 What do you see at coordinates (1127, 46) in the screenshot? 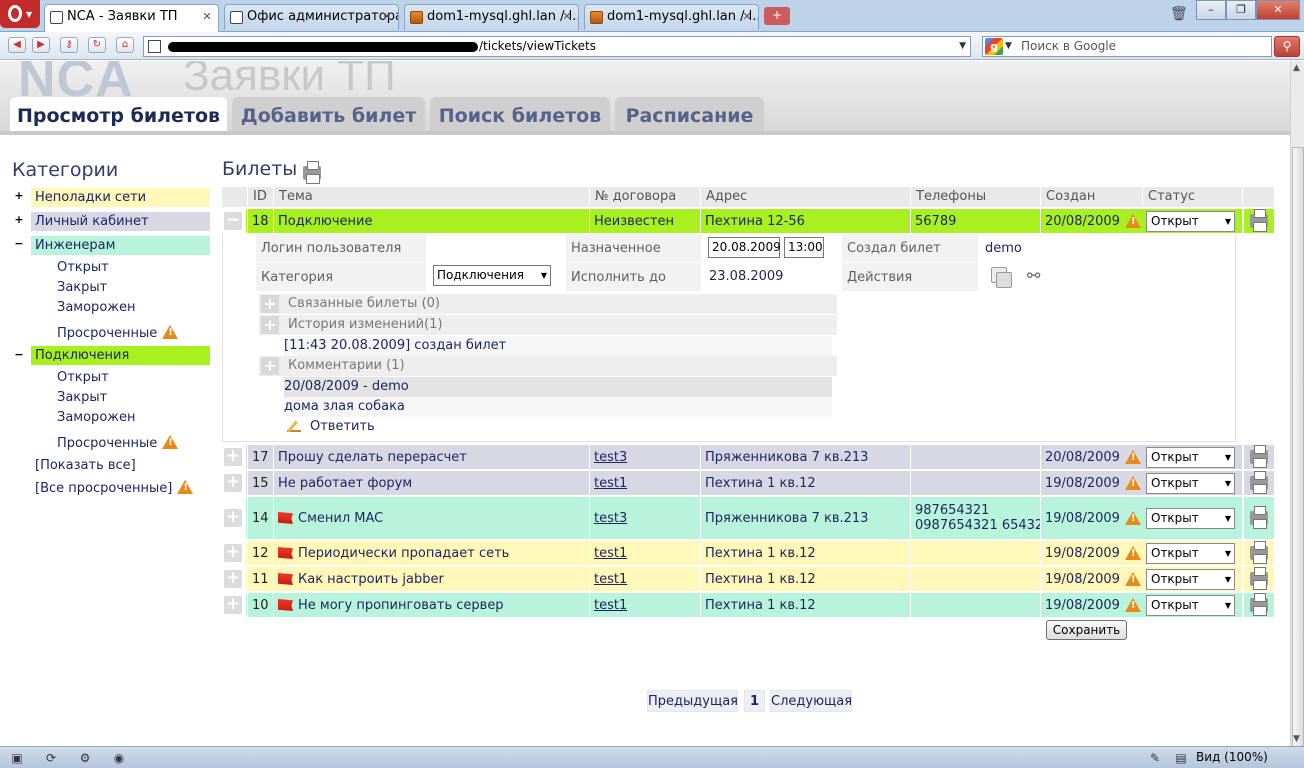
I see `search-input: g ▼ Поиск в Google` at bounding box center [1127, 46].